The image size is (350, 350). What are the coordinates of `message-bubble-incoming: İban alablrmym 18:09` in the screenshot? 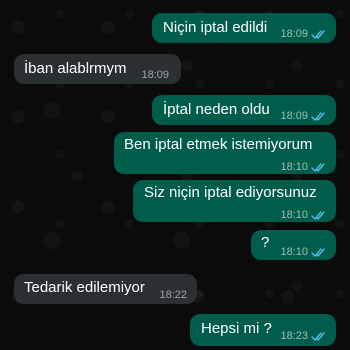 It's located at (97, 69).